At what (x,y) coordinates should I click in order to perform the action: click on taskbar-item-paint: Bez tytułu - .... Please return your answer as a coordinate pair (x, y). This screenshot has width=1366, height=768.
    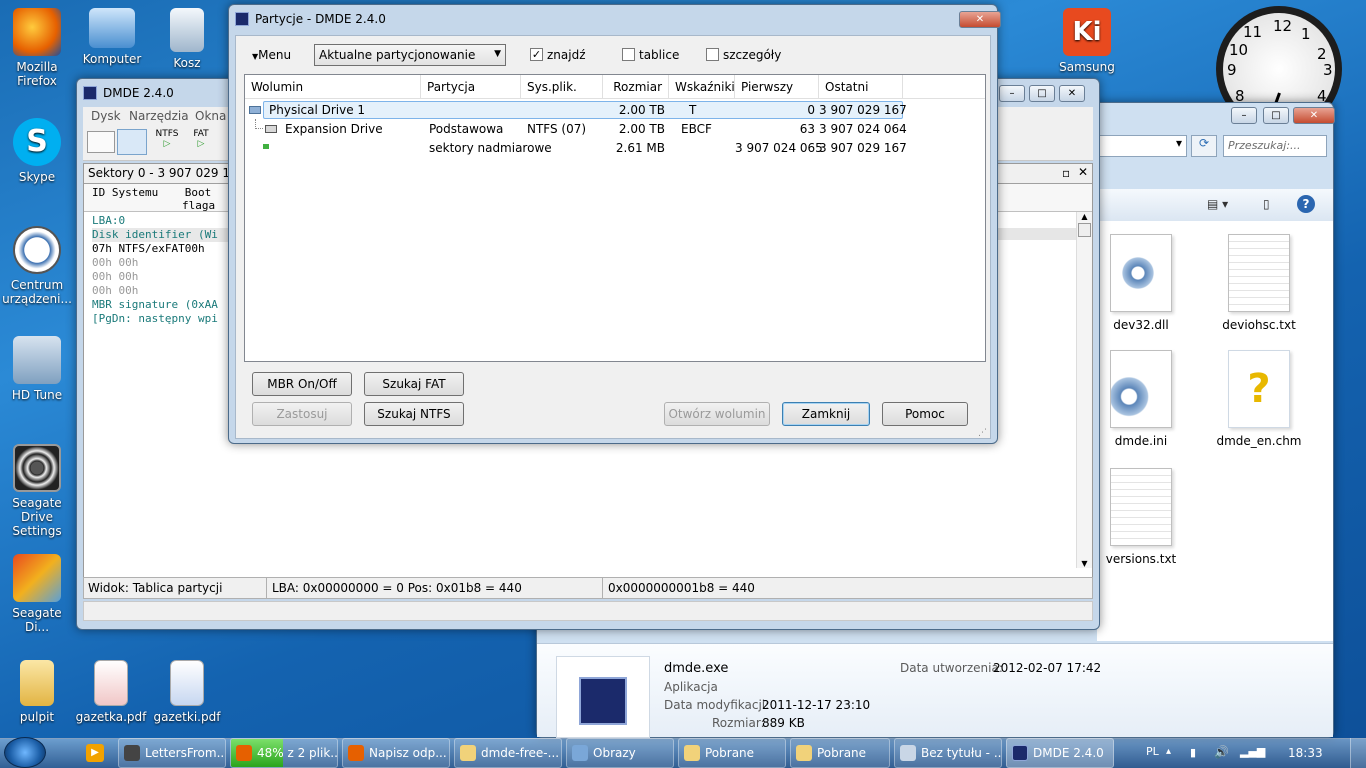
    Looking at the image, I should click on (948, 753).